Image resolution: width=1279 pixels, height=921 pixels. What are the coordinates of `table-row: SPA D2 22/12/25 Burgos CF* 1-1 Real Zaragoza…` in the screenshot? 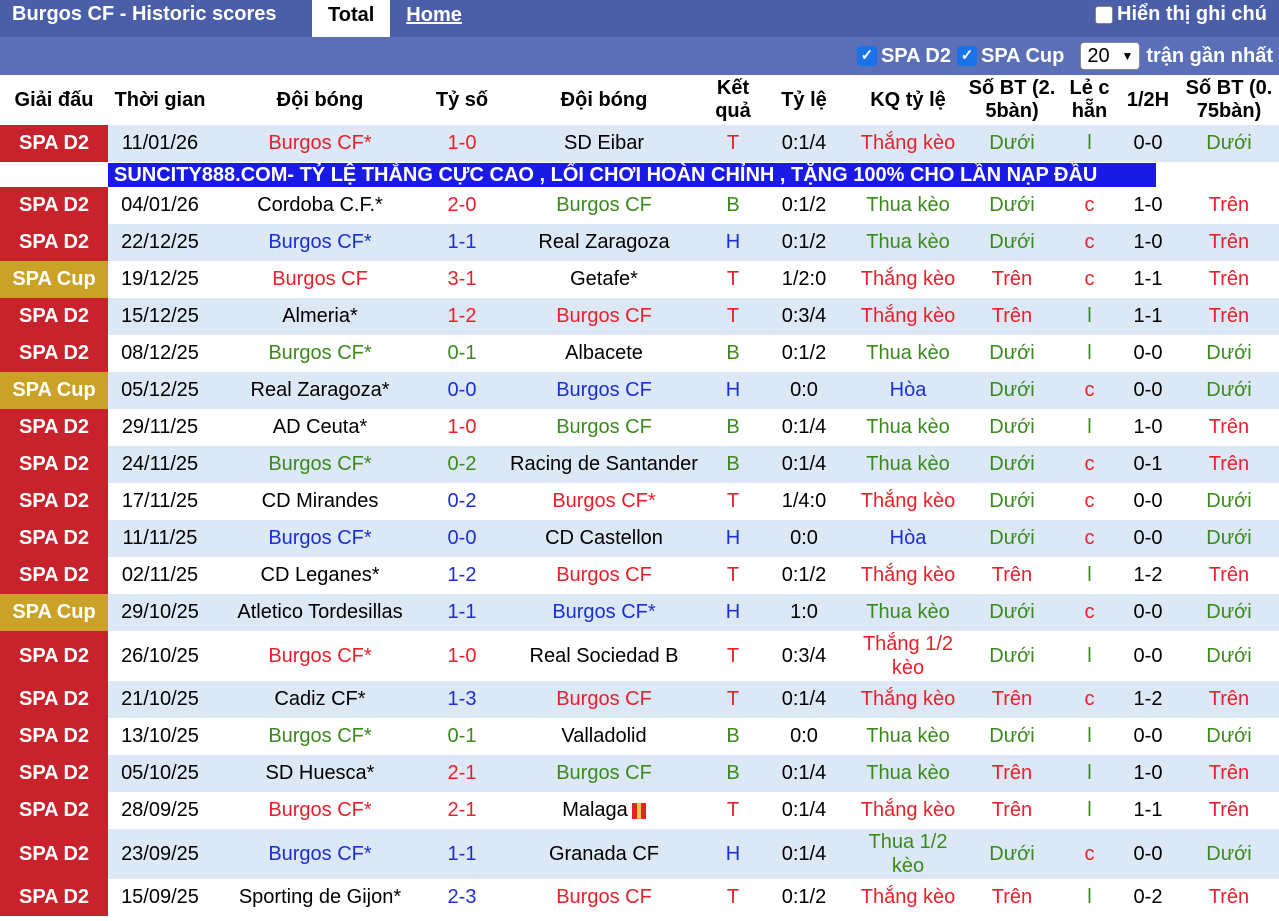 It's located at (639, 242).